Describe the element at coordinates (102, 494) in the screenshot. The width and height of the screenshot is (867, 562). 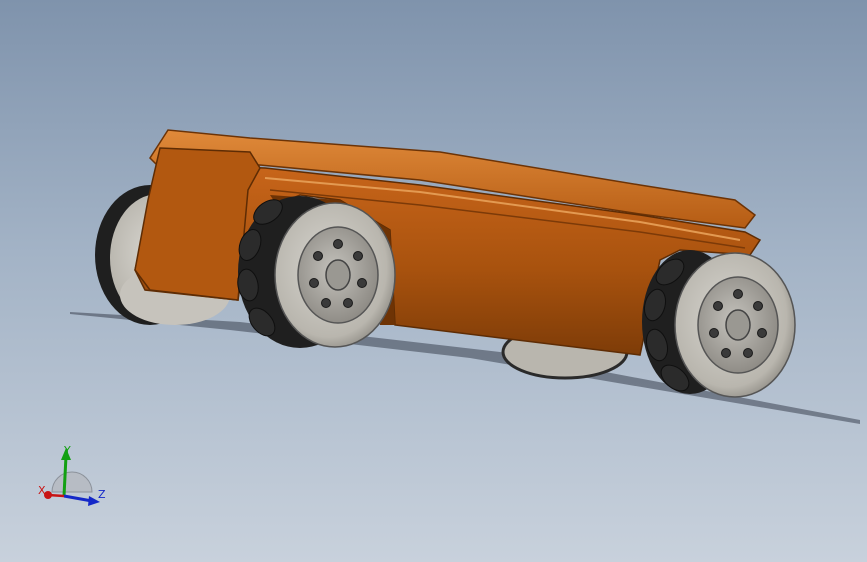
I see `z-axis-label: Z` at that location.